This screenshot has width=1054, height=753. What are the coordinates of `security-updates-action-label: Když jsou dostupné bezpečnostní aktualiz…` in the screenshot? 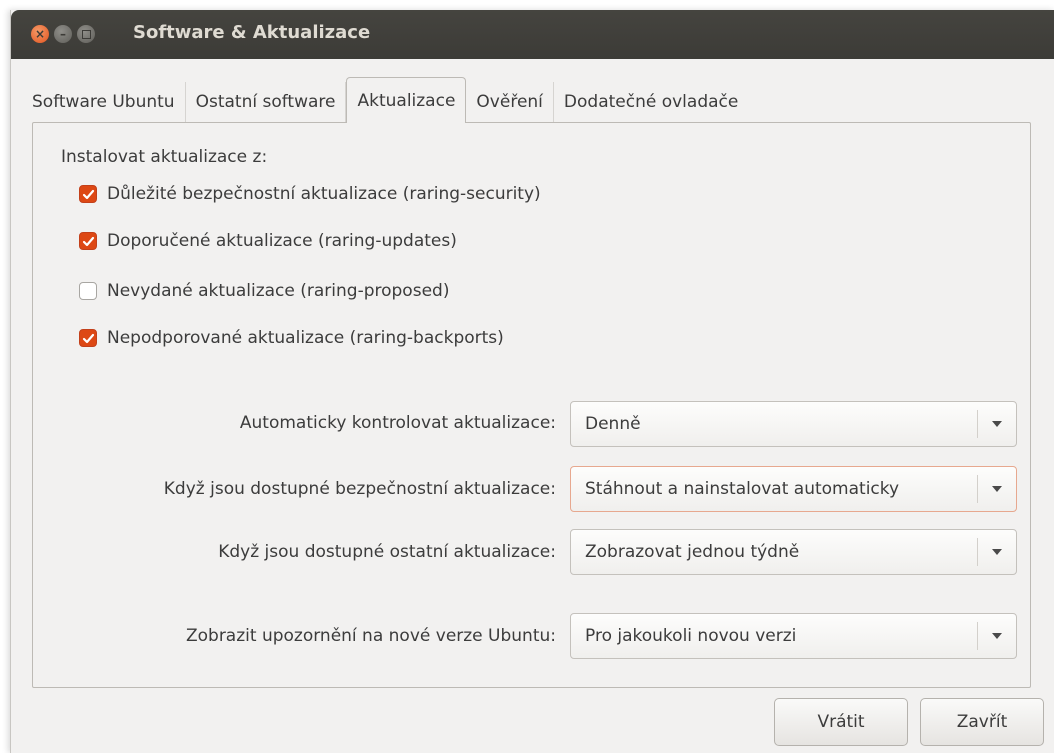 It's located at (359, 489).